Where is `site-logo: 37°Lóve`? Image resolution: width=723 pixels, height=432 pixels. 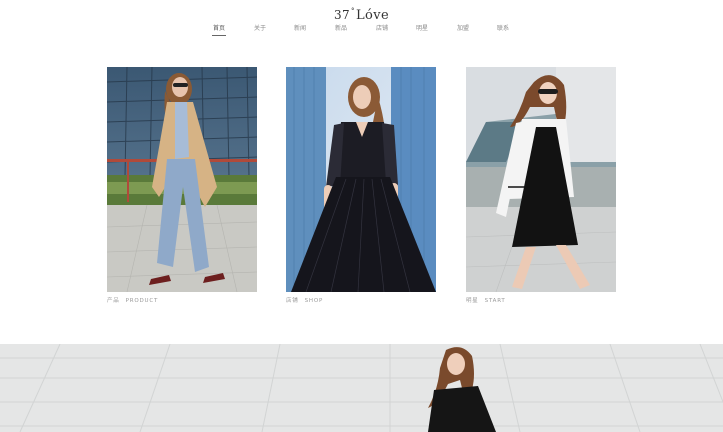 site-logo: 37°Lóve is located at coordinates (361, 15).